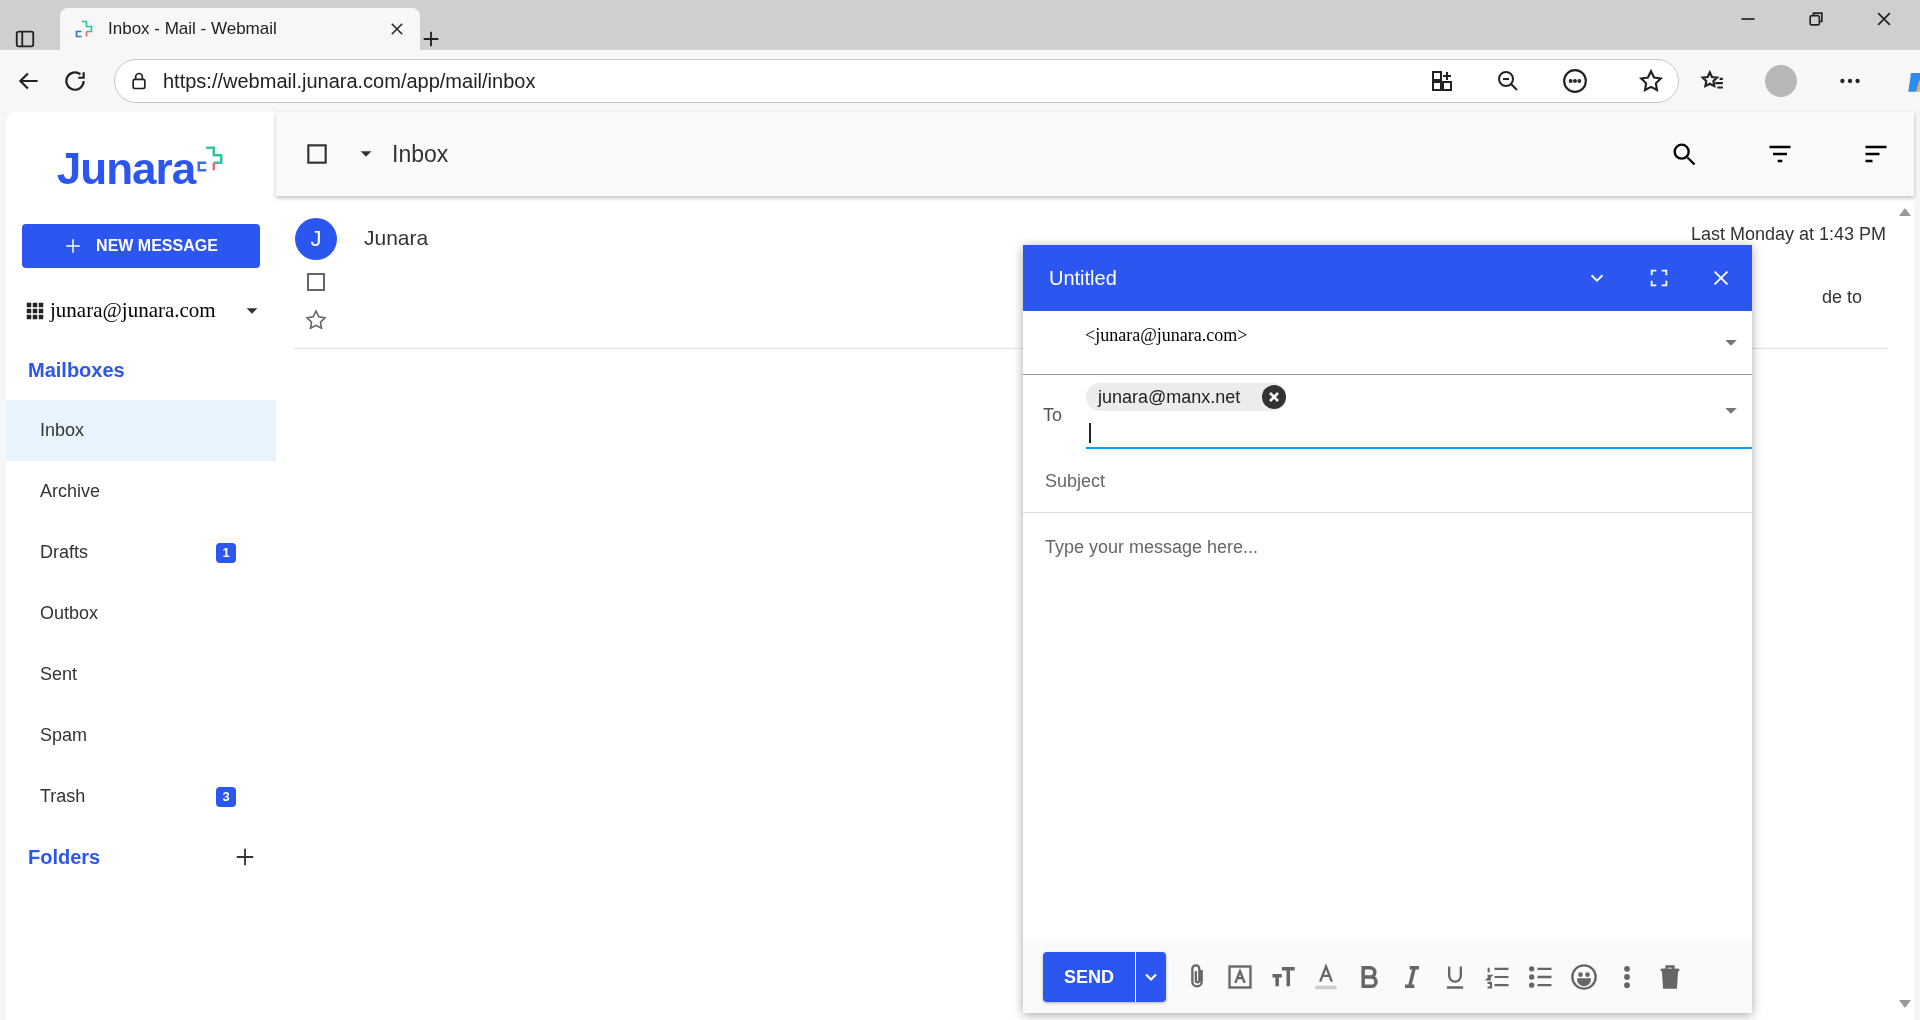  What do you see at coordinates (226, 796) in the screenshot?
I see `count-badge: 3` at bounding box center [226, 796].